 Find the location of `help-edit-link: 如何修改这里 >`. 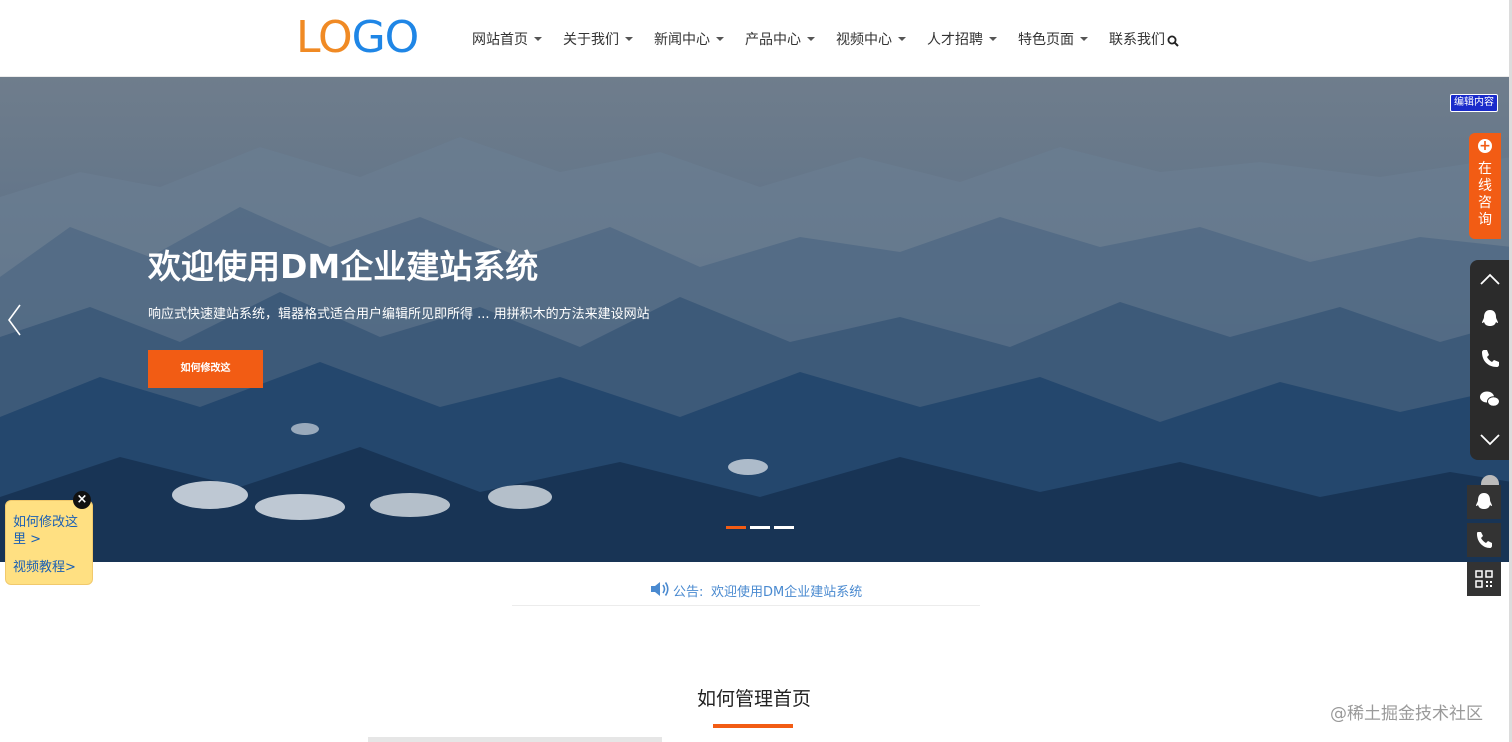

help-edit-link: 如何修改这里 > is located at coordinates (50, 531).